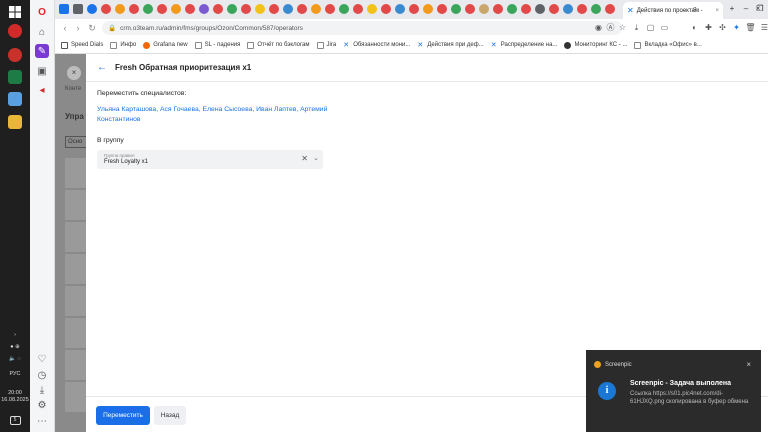  Describe the element at coordinates (42, 12) in the screenshot. I see `opera-menu-icon: O` at that location.